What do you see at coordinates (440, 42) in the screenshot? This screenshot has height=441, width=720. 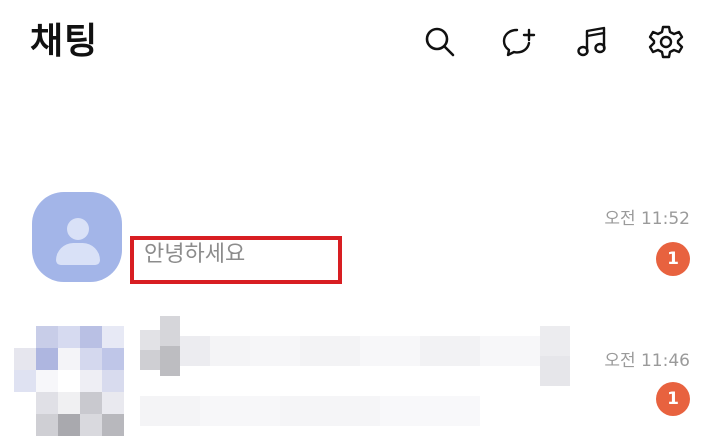 I see `search-icon` at bounding box center [440, 42].